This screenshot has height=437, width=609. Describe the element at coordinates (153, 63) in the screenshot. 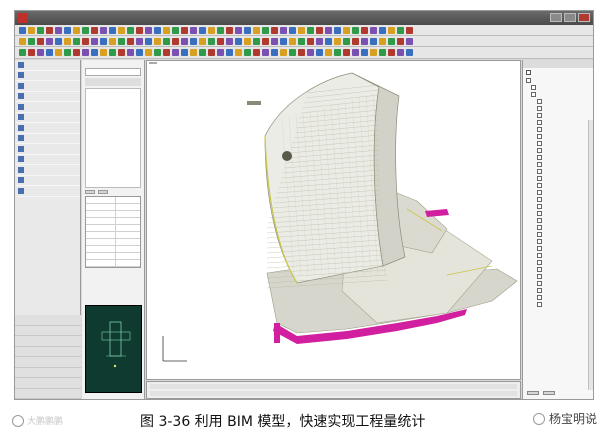

I see `viewport-tab` at that location.